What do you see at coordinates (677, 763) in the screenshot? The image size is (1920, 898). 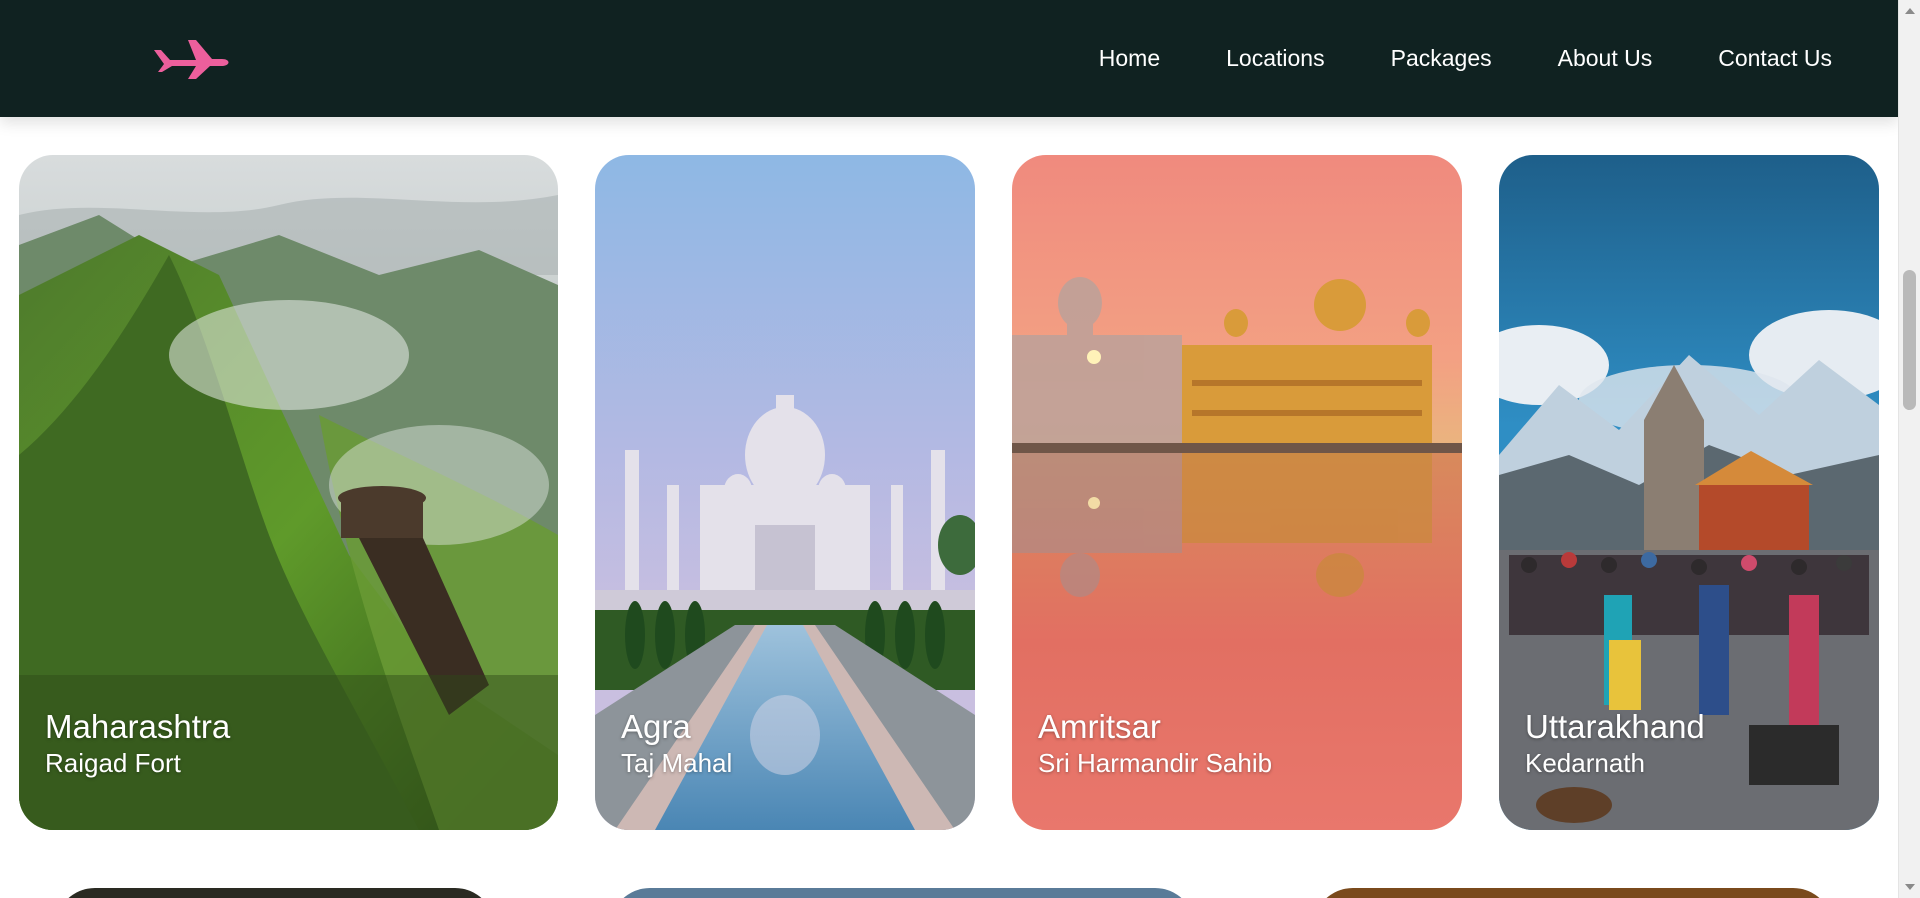 I see `card-subtitle: Taj Mahal` at bounding box center [677, 763].